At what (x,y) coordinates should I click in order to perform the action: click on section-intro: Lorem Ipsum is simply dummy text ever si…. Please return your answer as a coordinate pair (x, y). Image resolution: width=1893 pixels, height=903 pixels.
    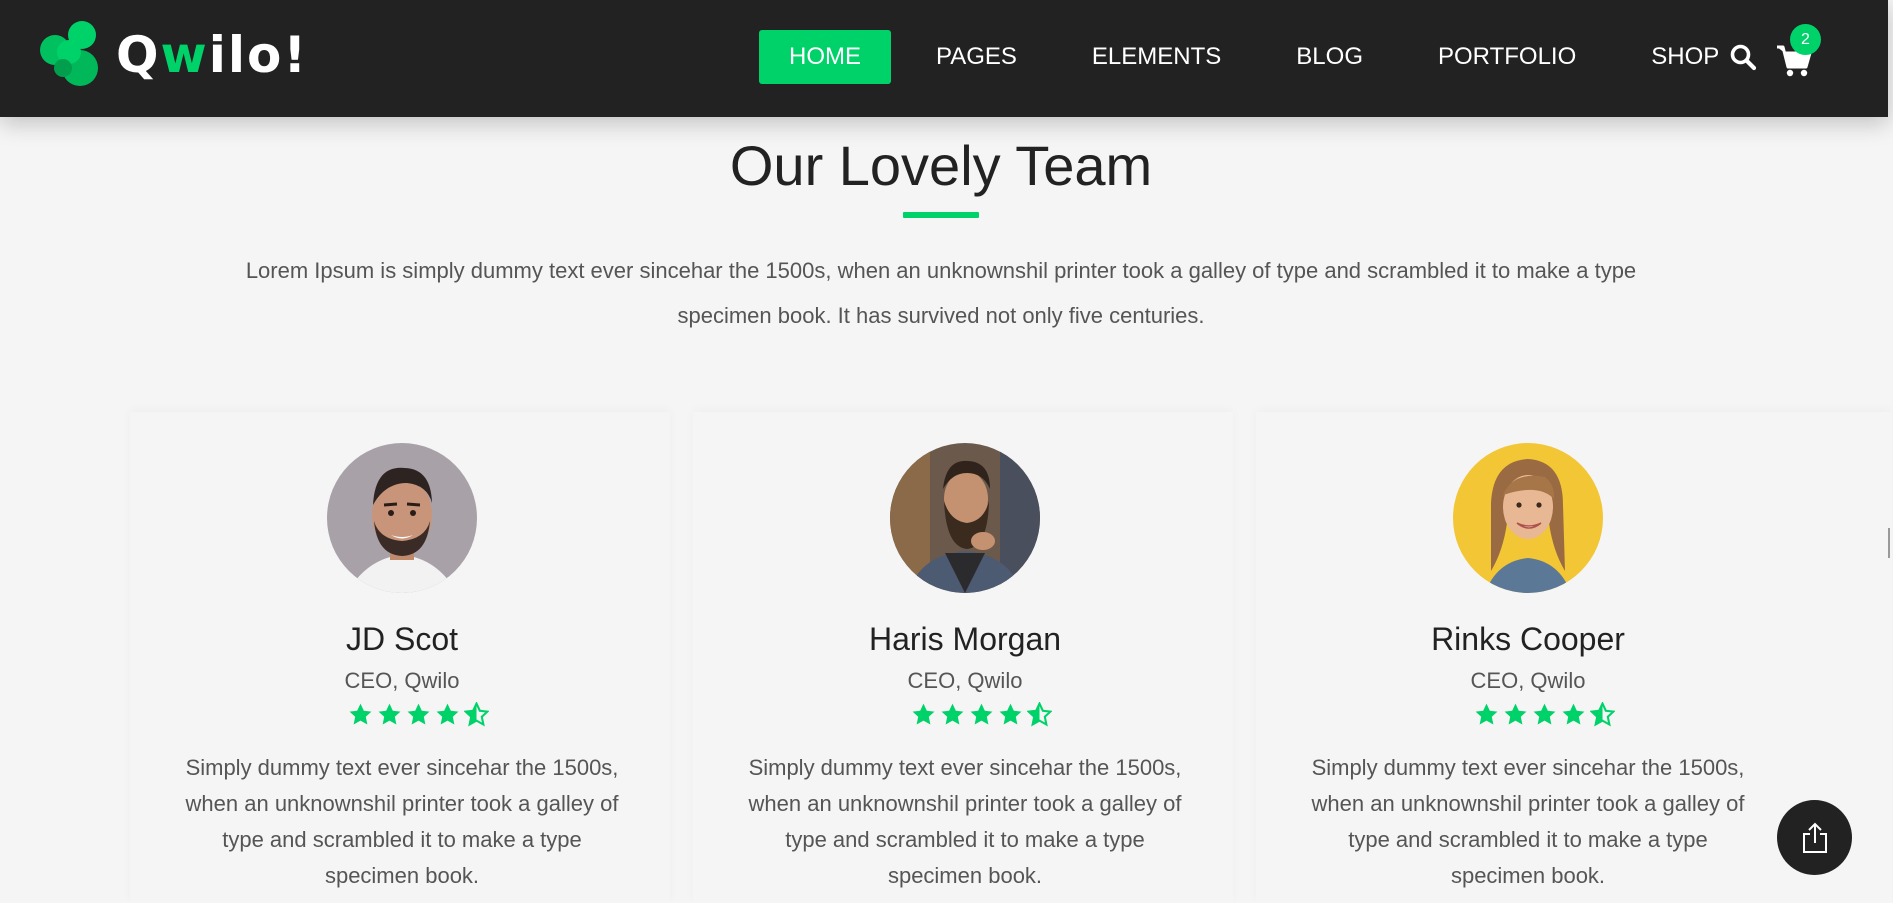
    Looking at the image, I should click on (941, 293).